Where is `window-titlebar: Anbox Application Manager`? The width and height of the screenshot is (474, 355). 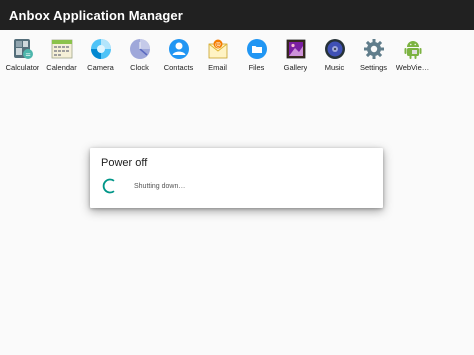
window-titlebar: Anbox Application Manager is located at coordinates (237, 15).